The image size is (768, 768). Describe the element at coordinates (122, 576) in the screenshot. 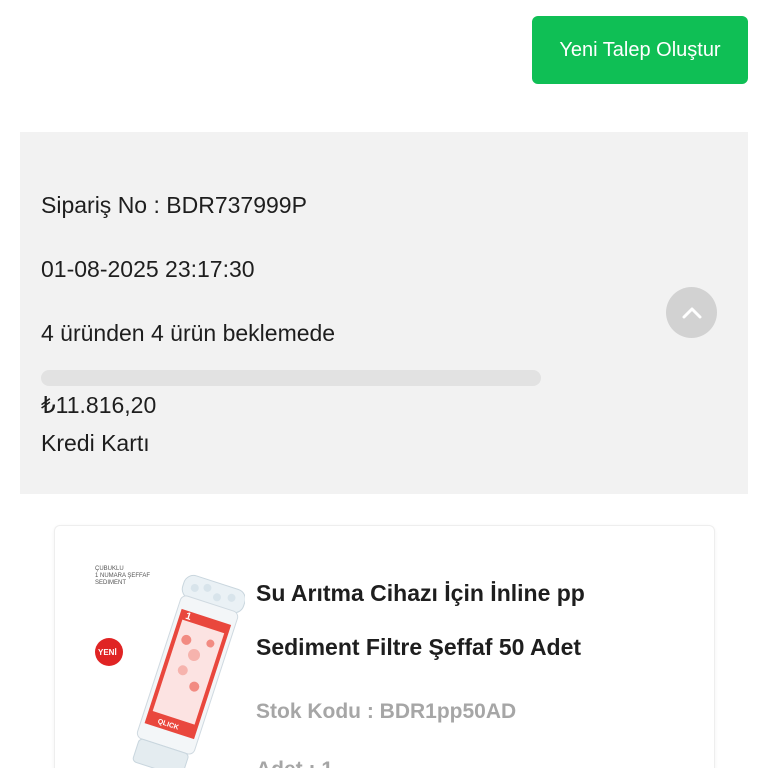

I see `product-image-caption-2: 1 NUMARA ŞEFFAF` at that location.